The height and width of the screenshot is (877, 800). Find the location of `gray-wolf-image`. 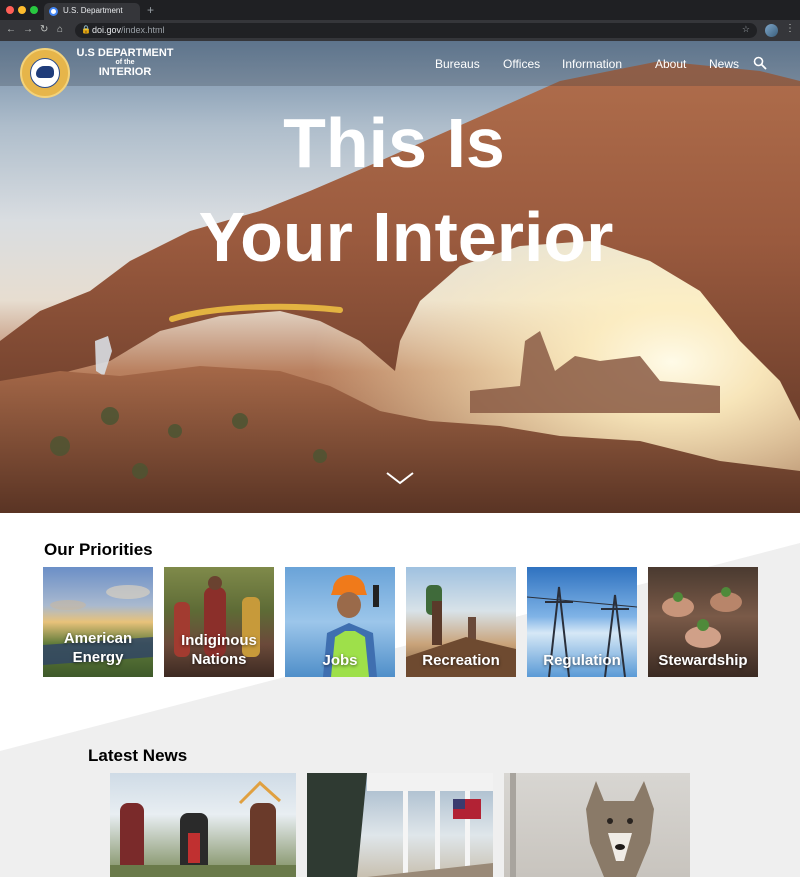

gray-wolf-image is located at coordinates (582, 825).